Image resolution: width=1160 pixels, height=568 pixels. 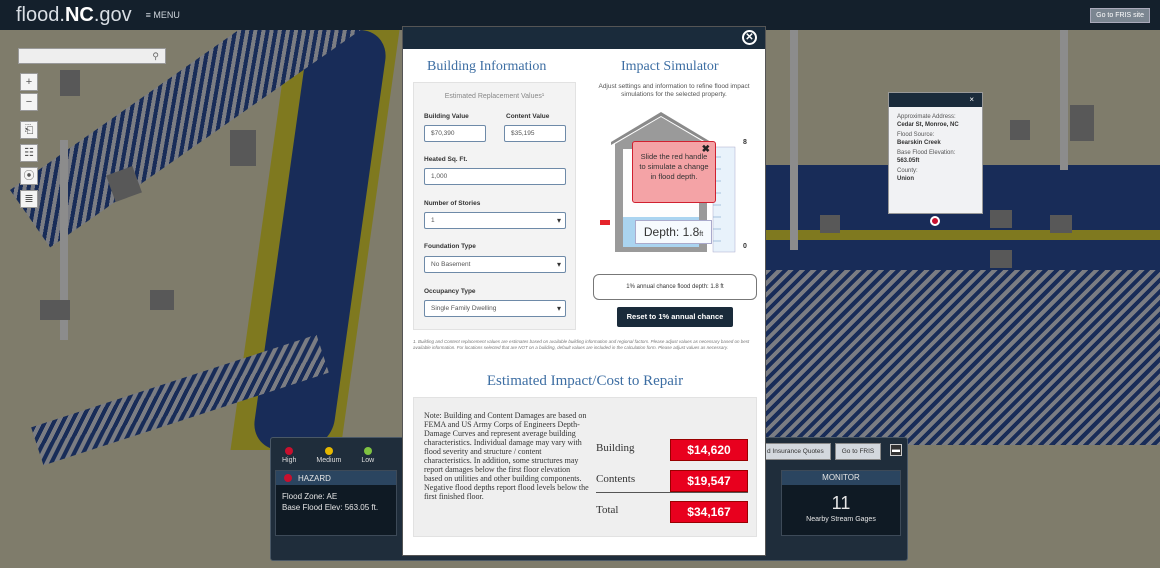 I want to click on go-to-fris-dashboard-button: Go to FRIS, so click(x=858, y=451).